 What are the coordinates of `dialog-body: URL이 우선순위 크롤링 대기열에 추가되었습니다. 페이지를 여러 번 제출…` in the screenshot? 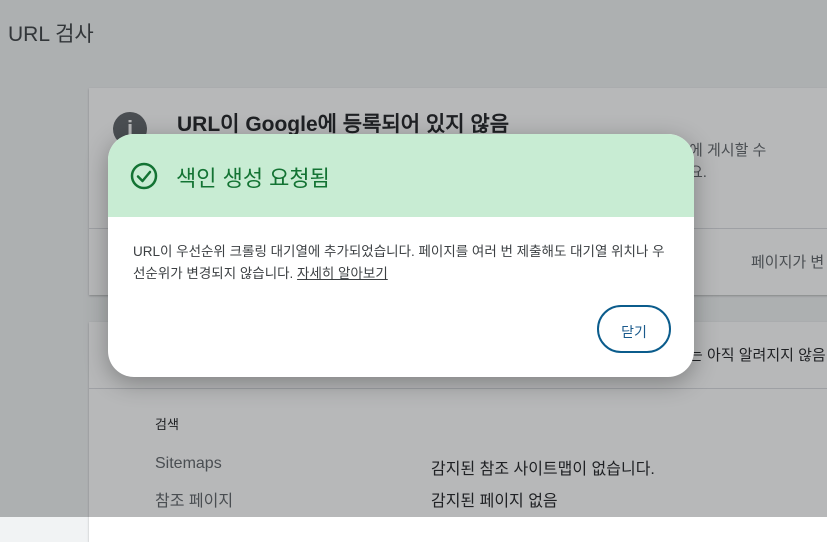 It's located at (403, 263).